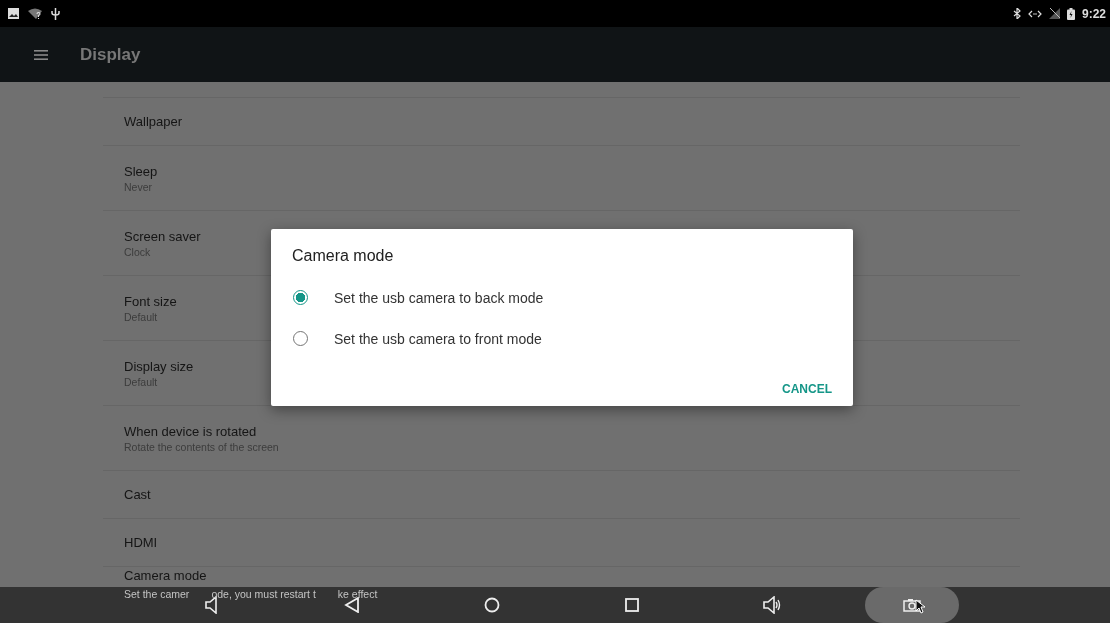  I want to click on home-icon, so click(492, 605).